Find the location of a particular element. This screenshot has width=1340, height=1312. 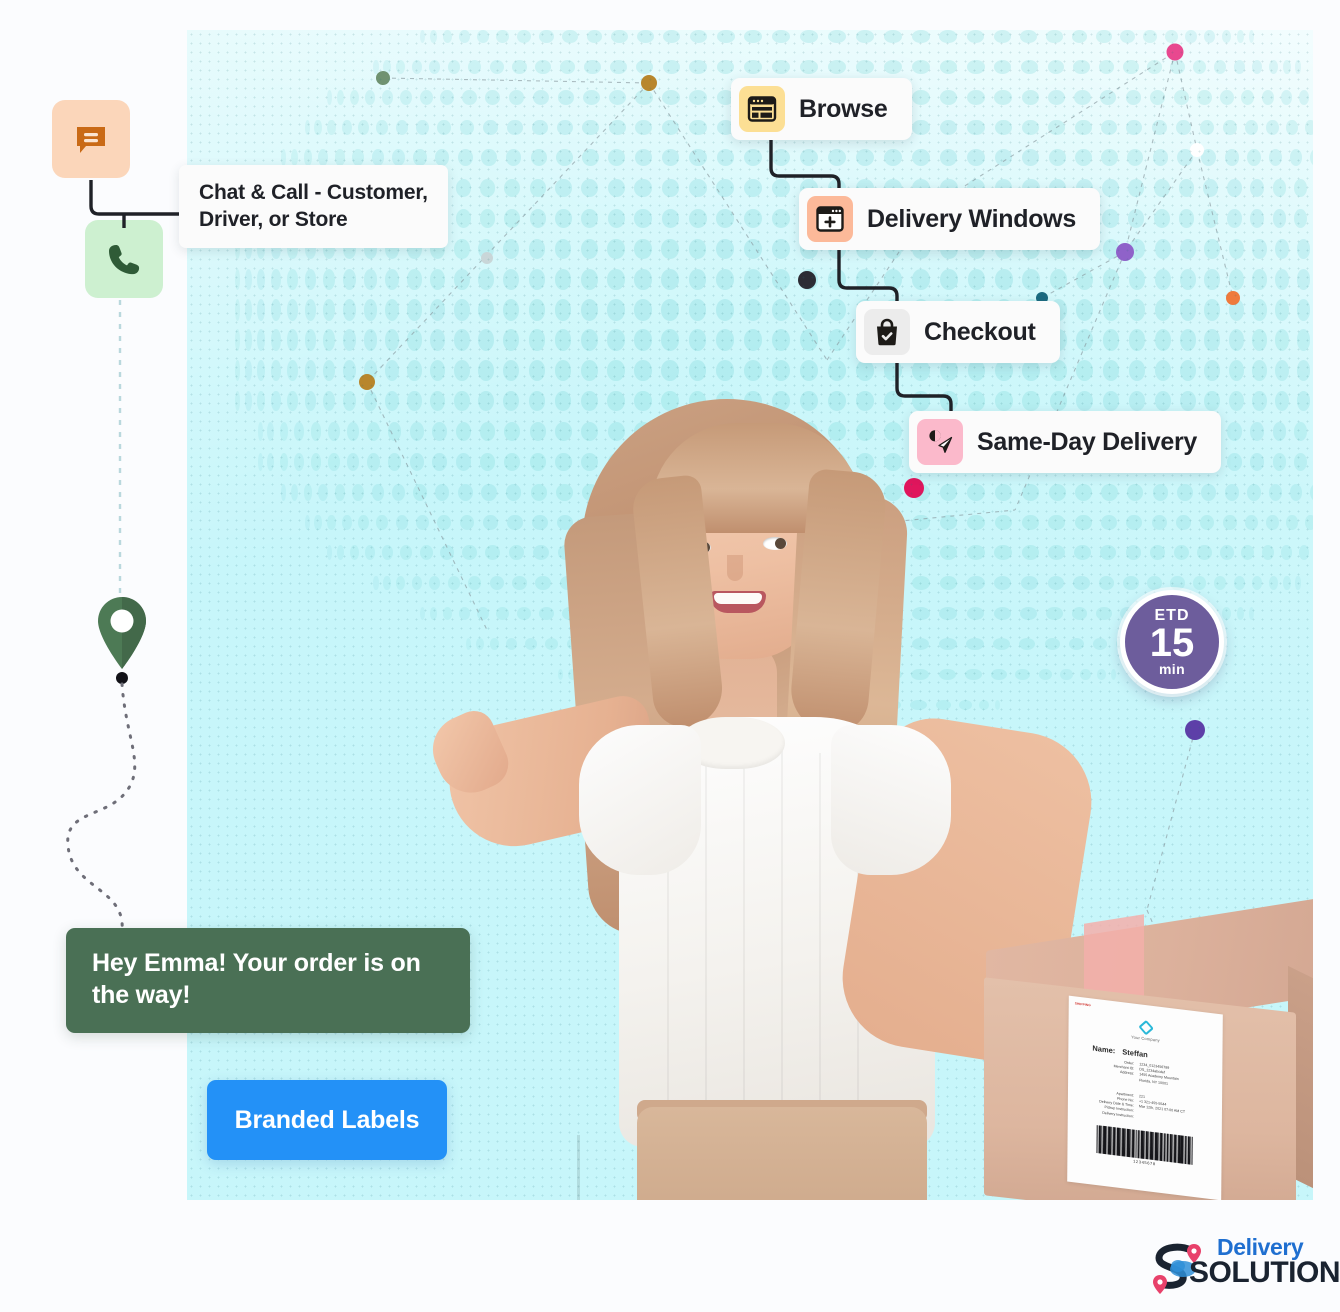

branded-labels-label: Branded Labels is located at coordinates (327, 1119).